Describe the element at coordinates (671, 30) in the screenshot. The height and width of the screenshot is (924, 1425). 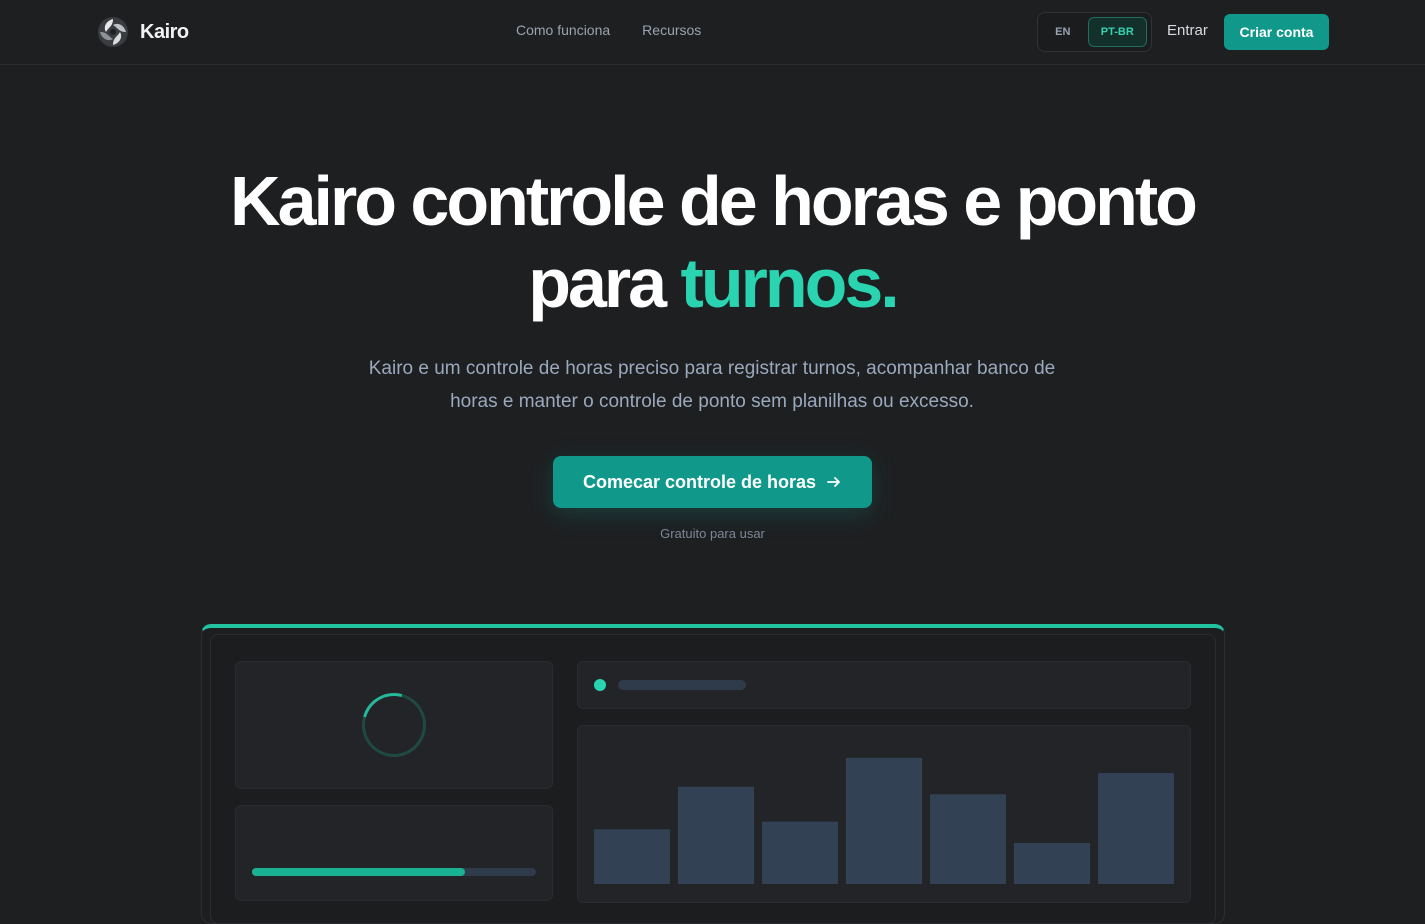
I see `nav-link-recursos: Recursos` at that location.